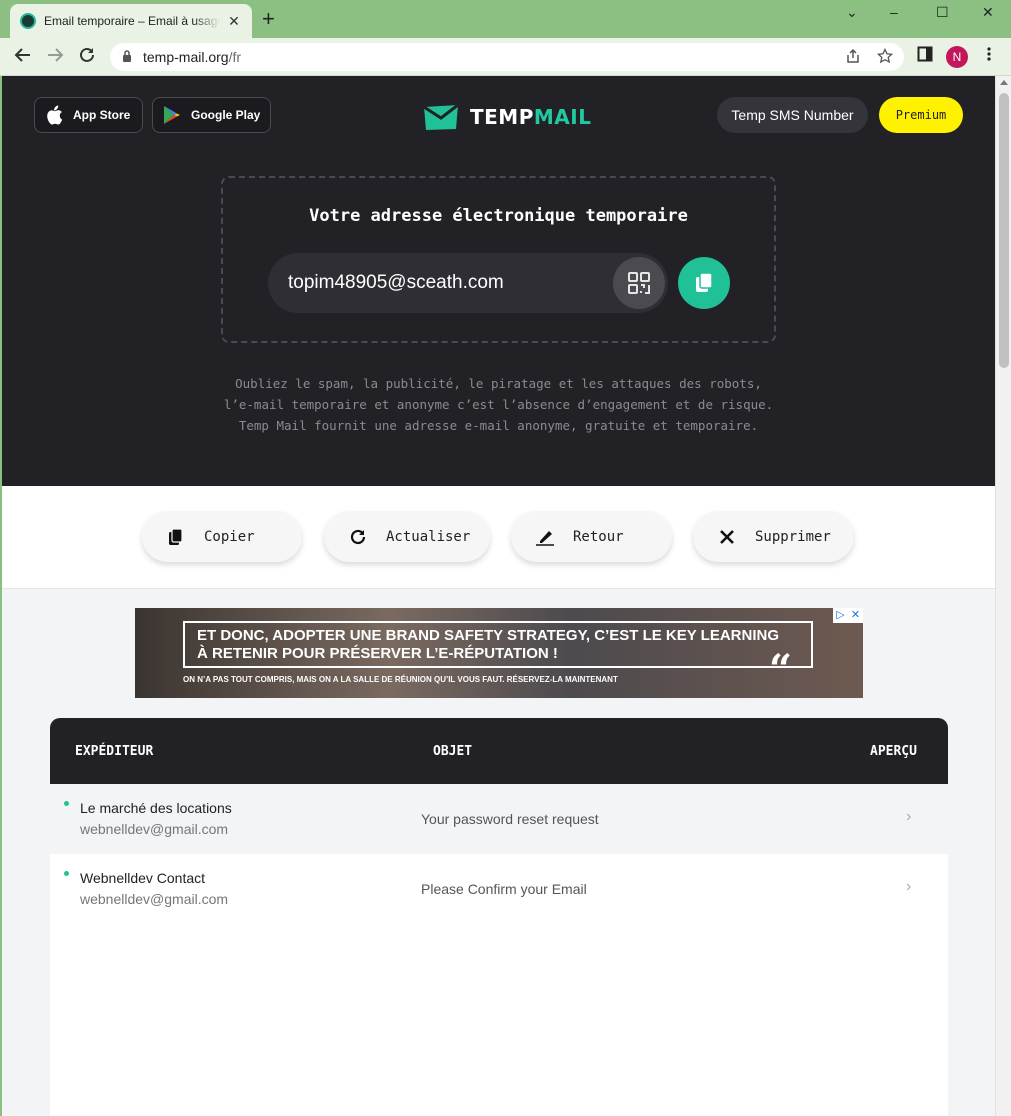 The height and width of the screenshot is (1116, 1011). I want to click on message-subject: Your password reset request, so click(510, 819).